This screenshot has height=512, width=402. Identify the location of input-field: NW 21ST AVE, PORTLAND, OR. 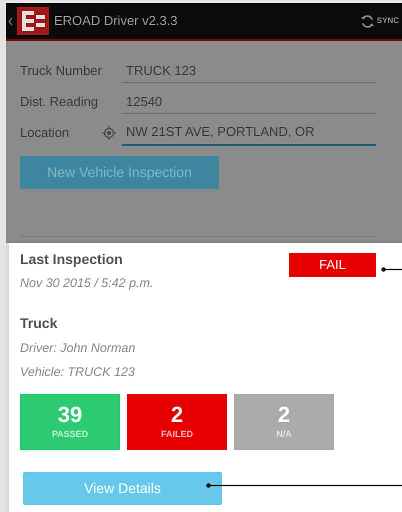
(249, 132).